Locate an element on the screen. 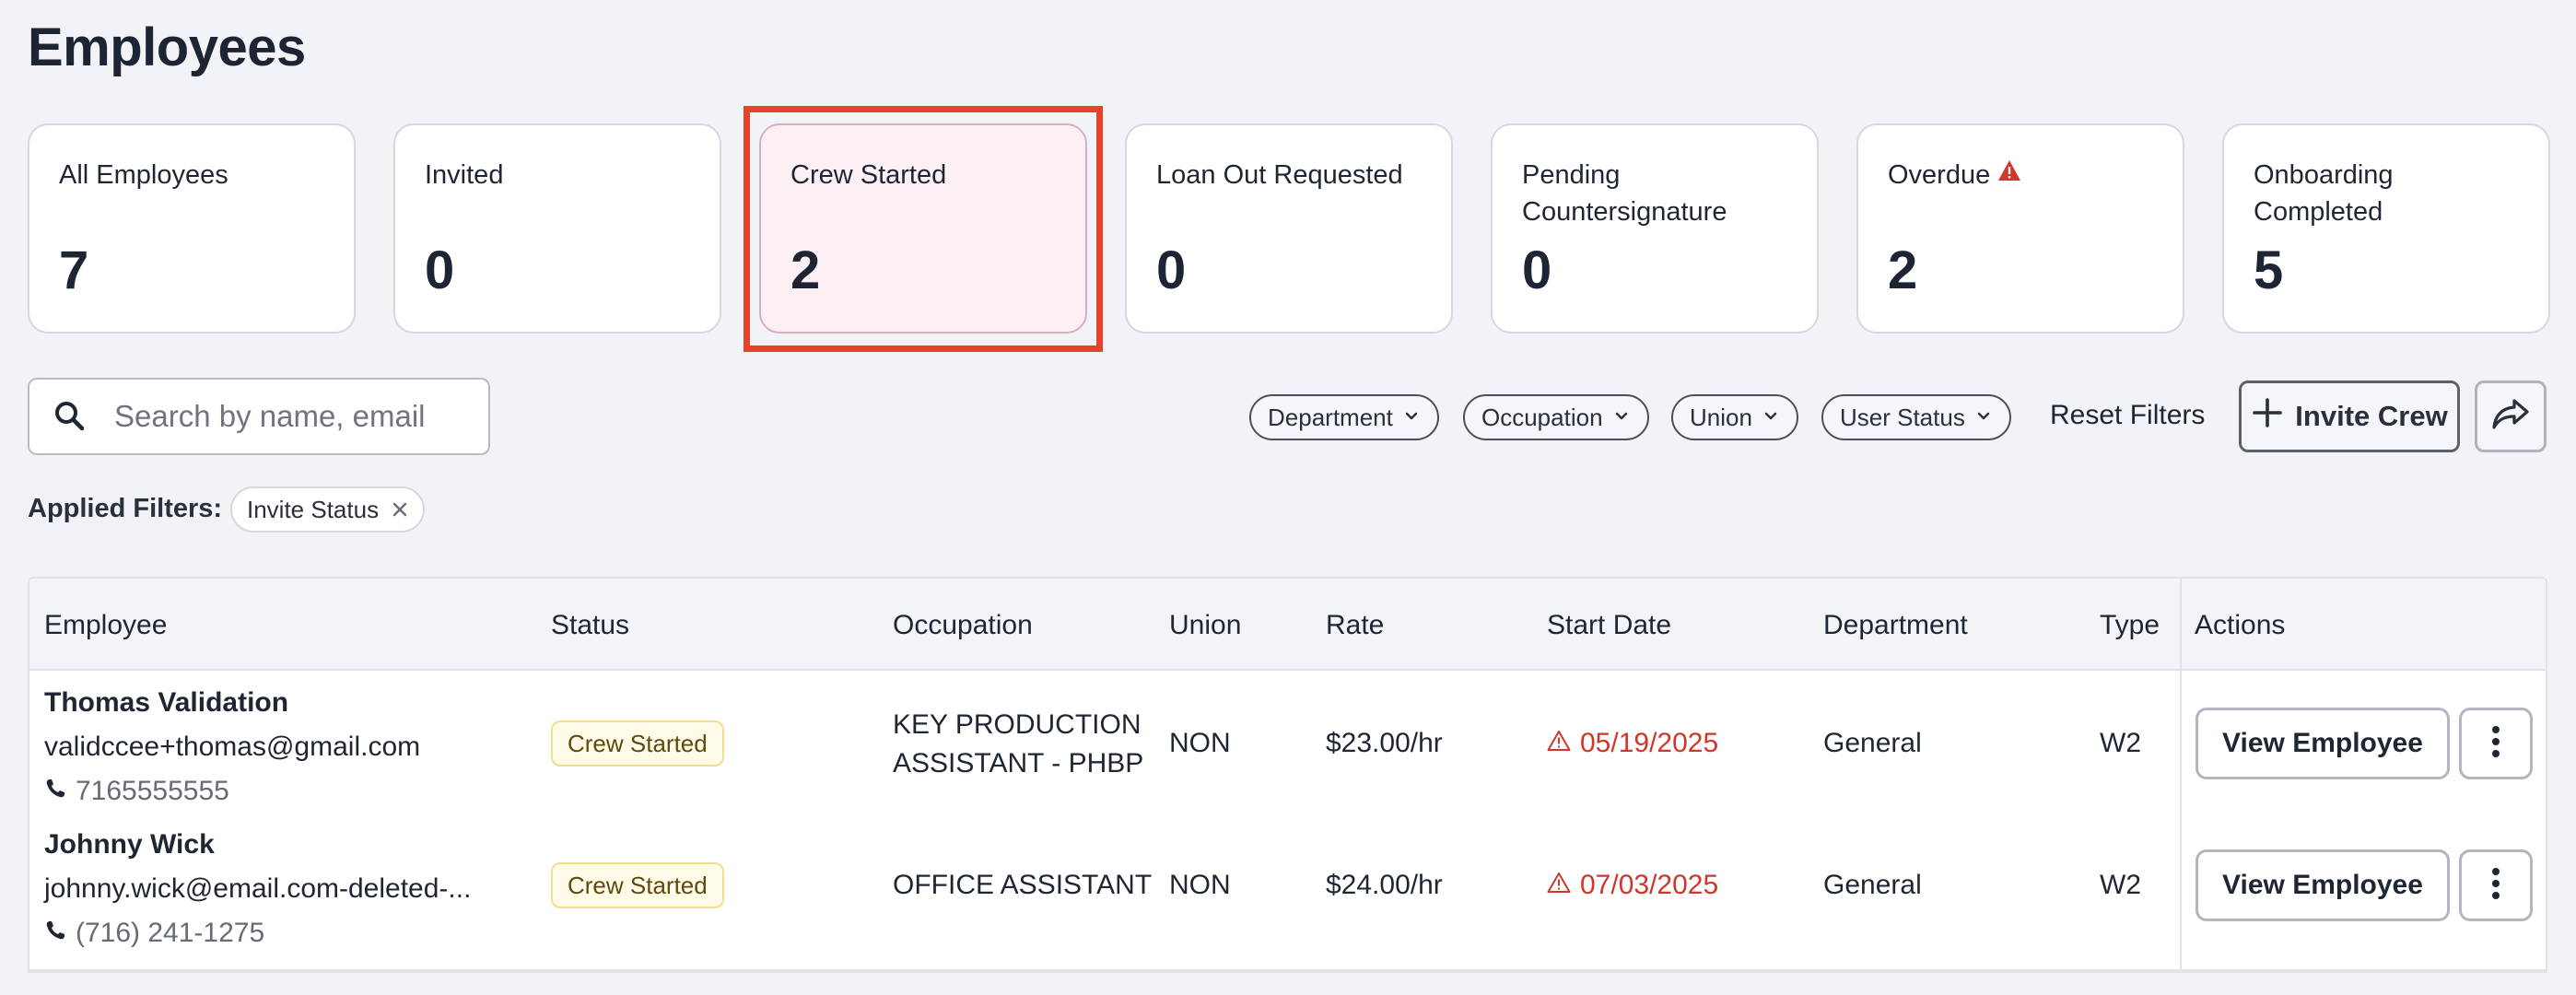 The image size is (2576, 995). filter-occupation: Occupation is located at coordinates (1556, 417).